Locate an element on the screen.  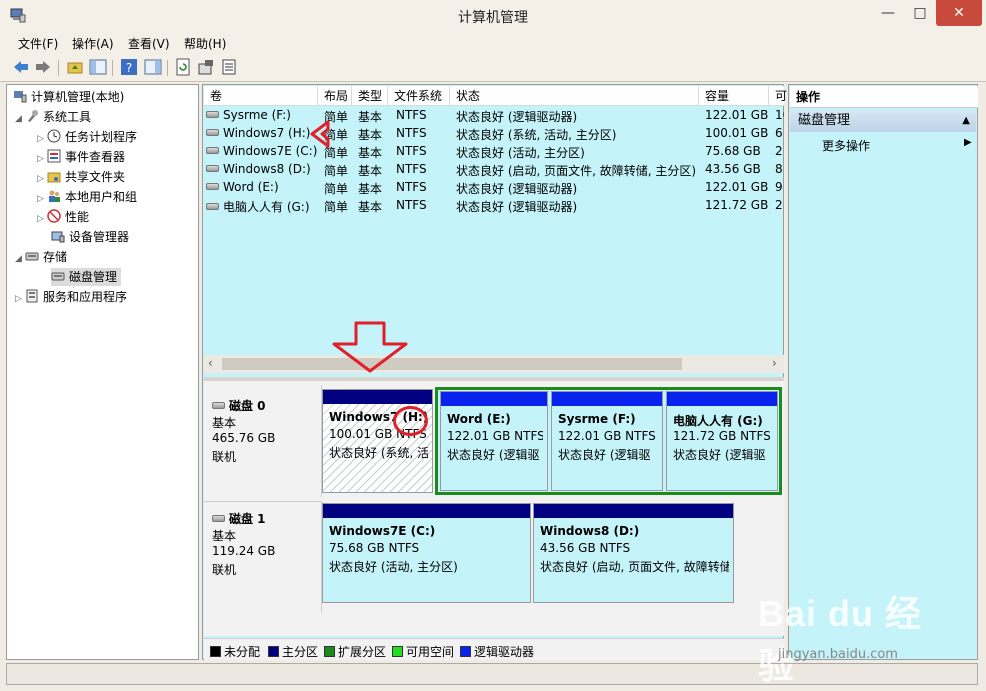
window-title: 计算机管理 is located at coordinates (493, 18).